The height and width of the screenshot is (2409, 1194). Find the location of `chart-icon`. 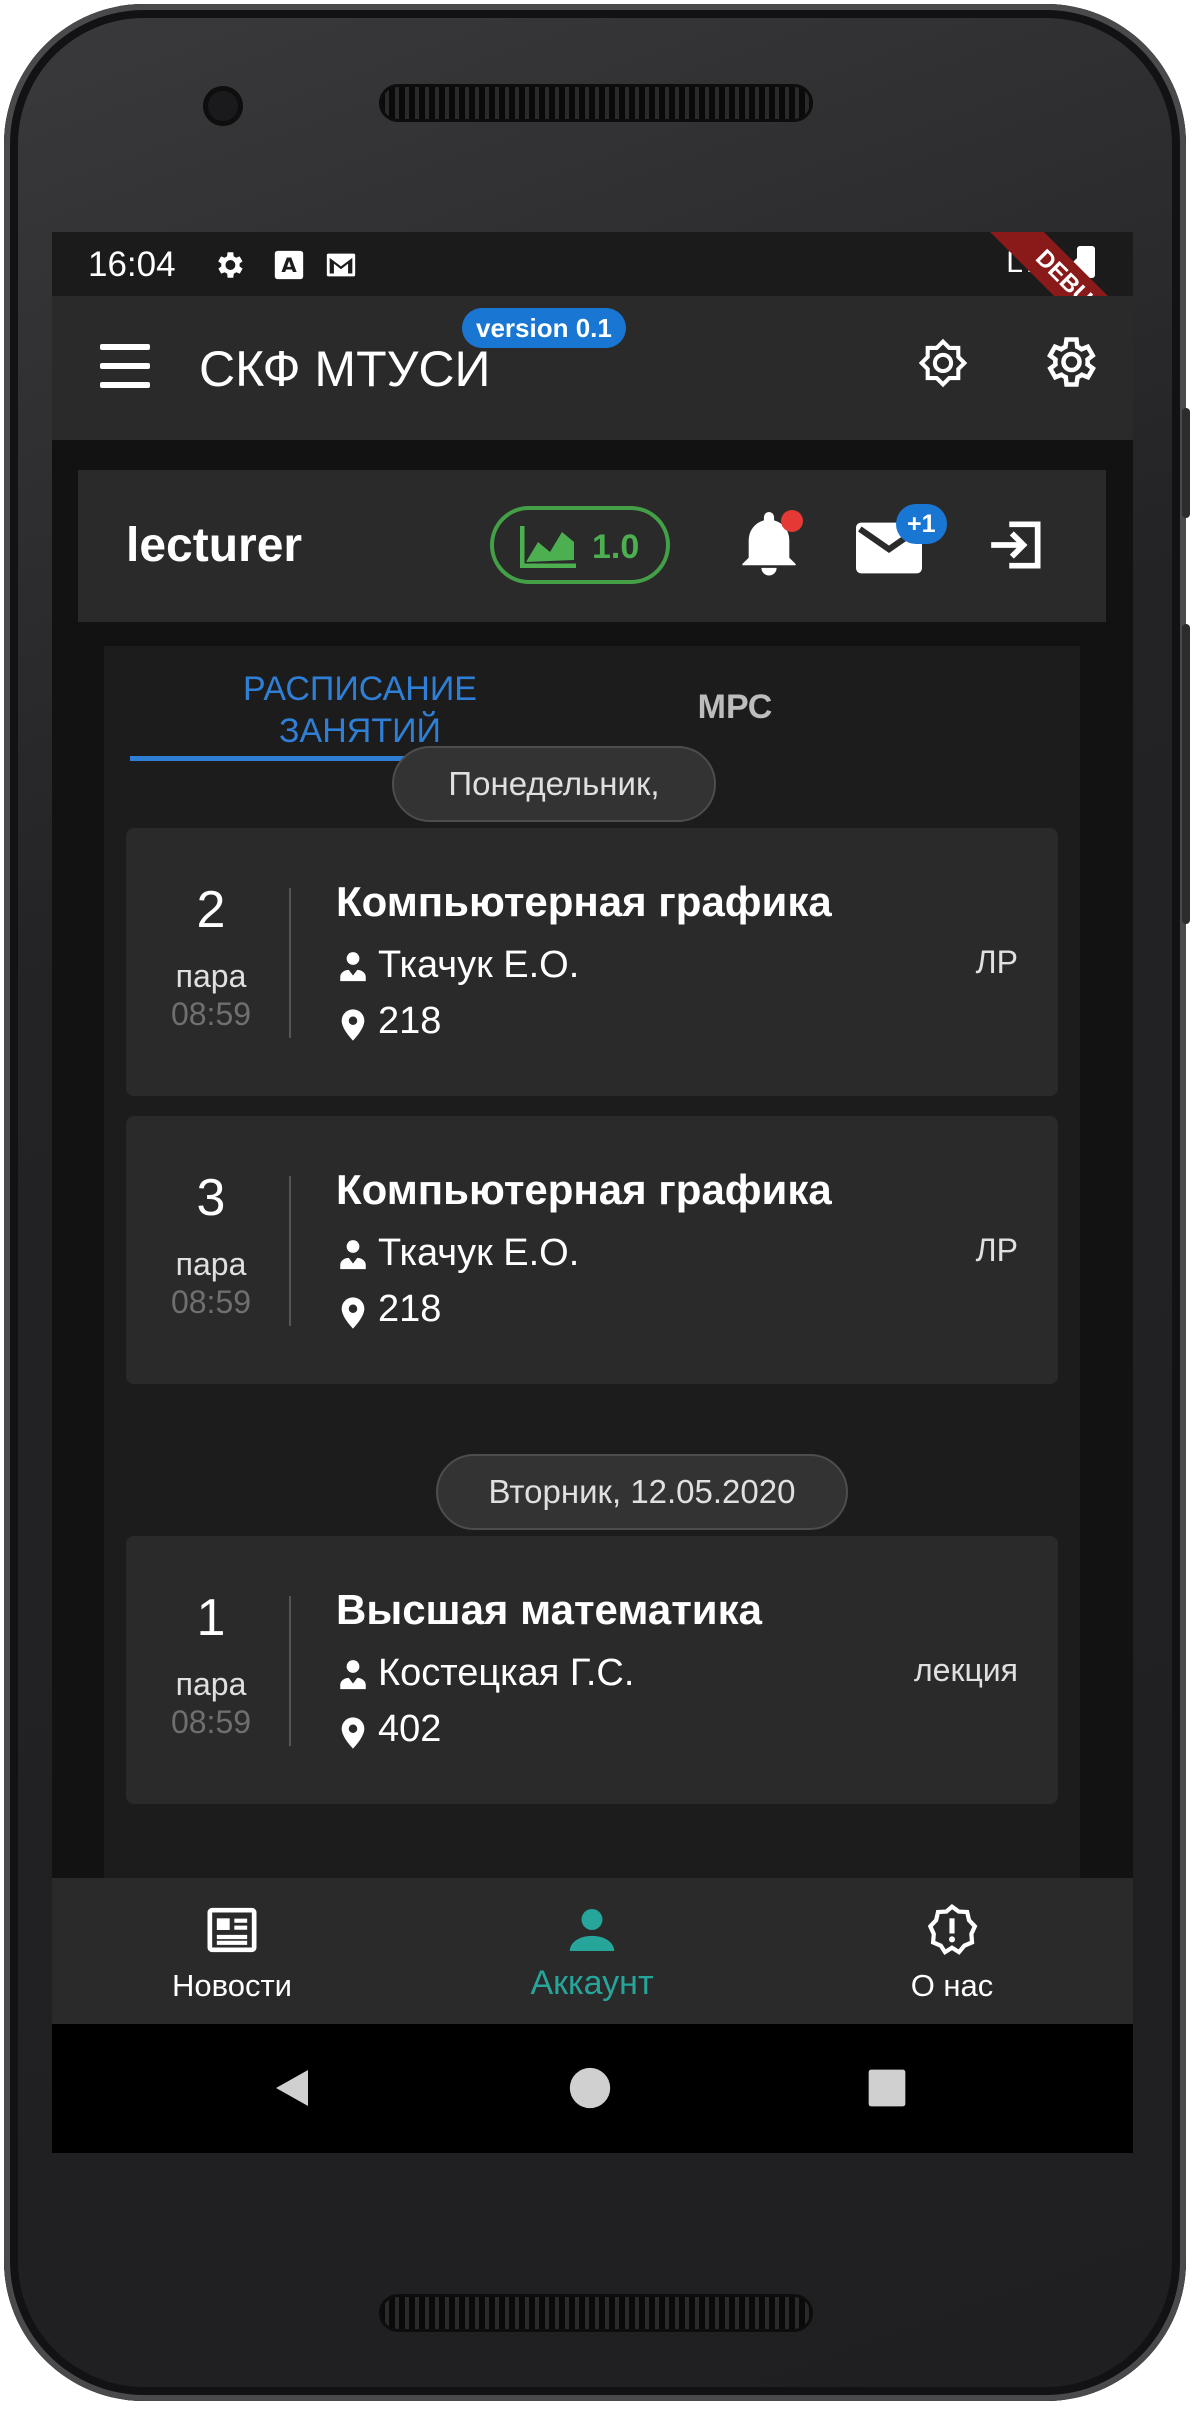

chart-icon is located at coordinates (548, 547).